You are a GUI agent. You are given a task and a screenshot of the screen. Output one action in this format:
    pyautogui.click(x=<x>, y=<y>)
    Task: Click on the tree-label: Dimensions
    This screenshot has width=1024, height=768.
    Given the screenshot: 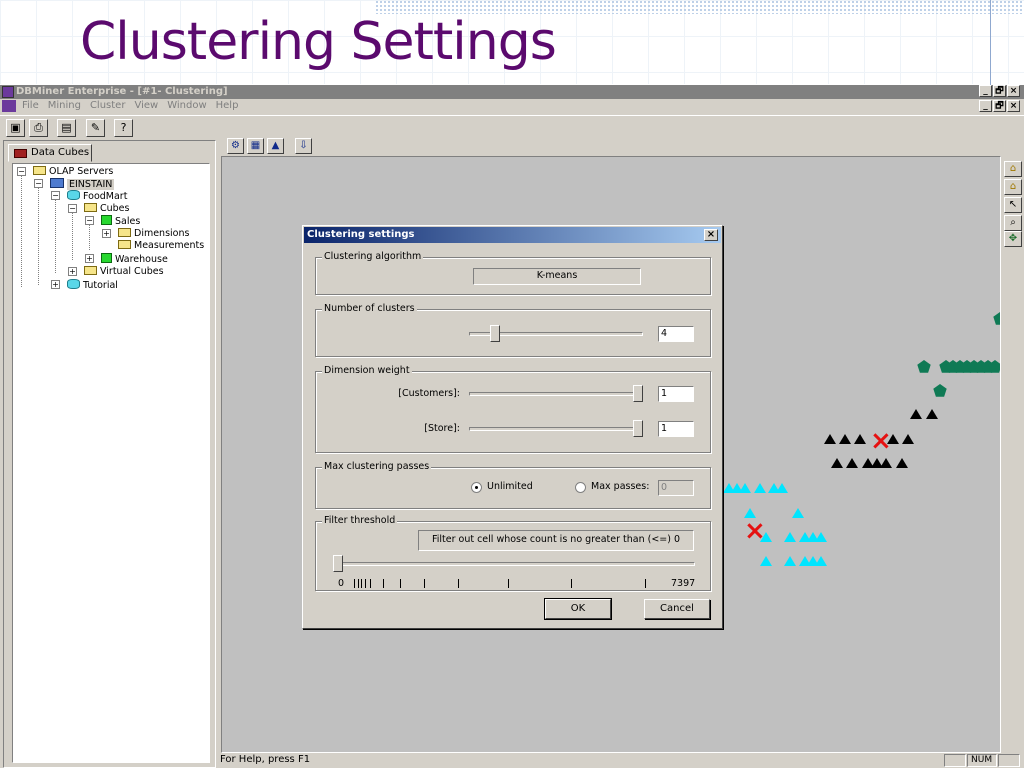 What is the action you would take?
    pyautogui.click(x=162, y=233)
    